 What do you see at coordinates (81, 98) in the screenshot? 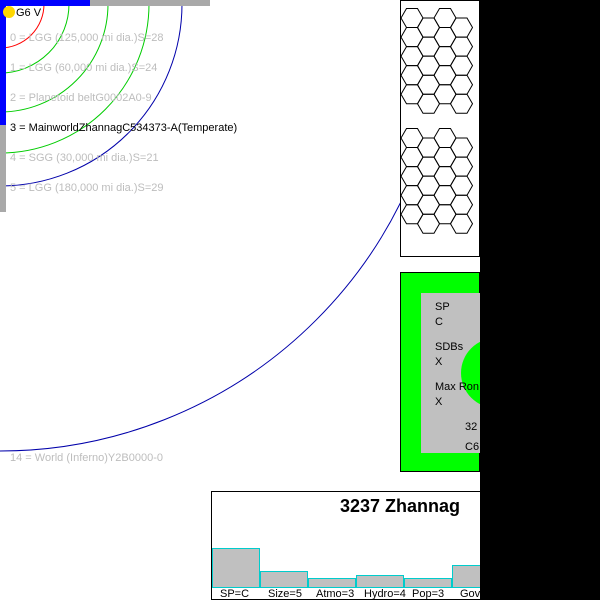
I see `orbit-item: 2 = Planetoid beltG0002A0-9` at bounding box center [81, 98].